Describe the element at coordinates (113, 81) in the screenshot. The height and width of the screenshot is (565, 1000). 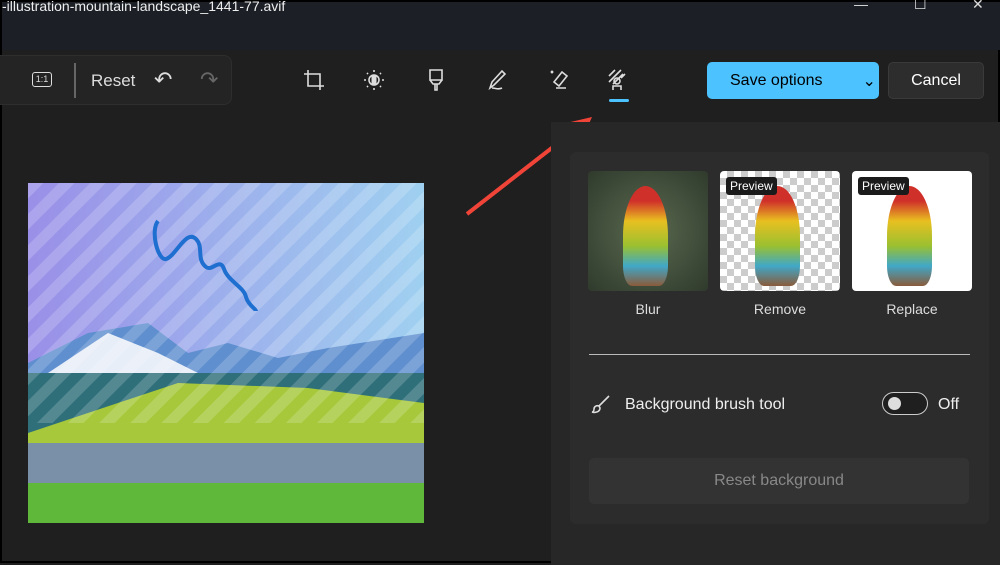
I see `reset-button: Reset` at that location.